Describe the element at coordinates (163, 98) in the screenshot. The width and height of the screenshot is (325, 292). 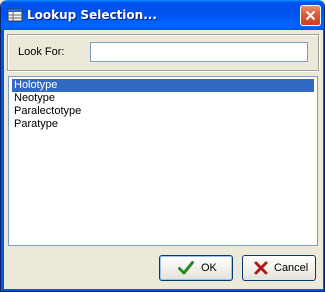
I see `list-item-neotype: Neotype` at that location.